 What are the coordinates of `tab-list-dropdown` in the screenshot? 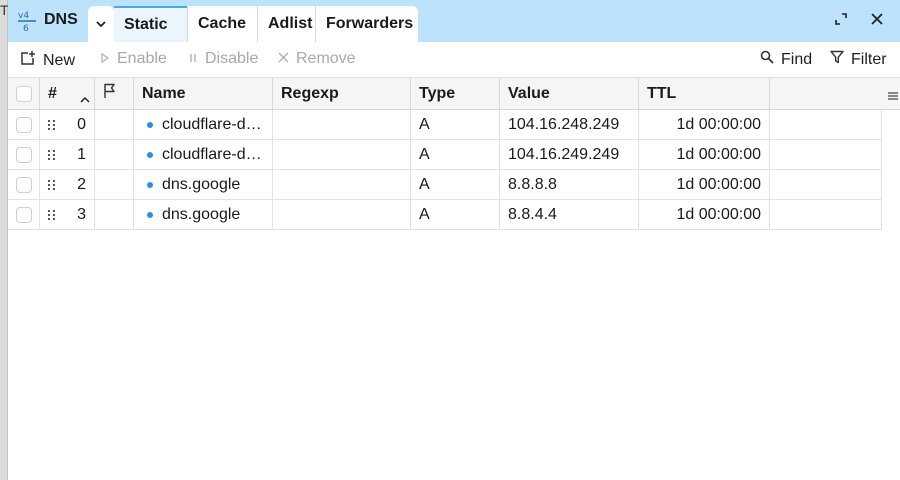 It's located at (101, 24).